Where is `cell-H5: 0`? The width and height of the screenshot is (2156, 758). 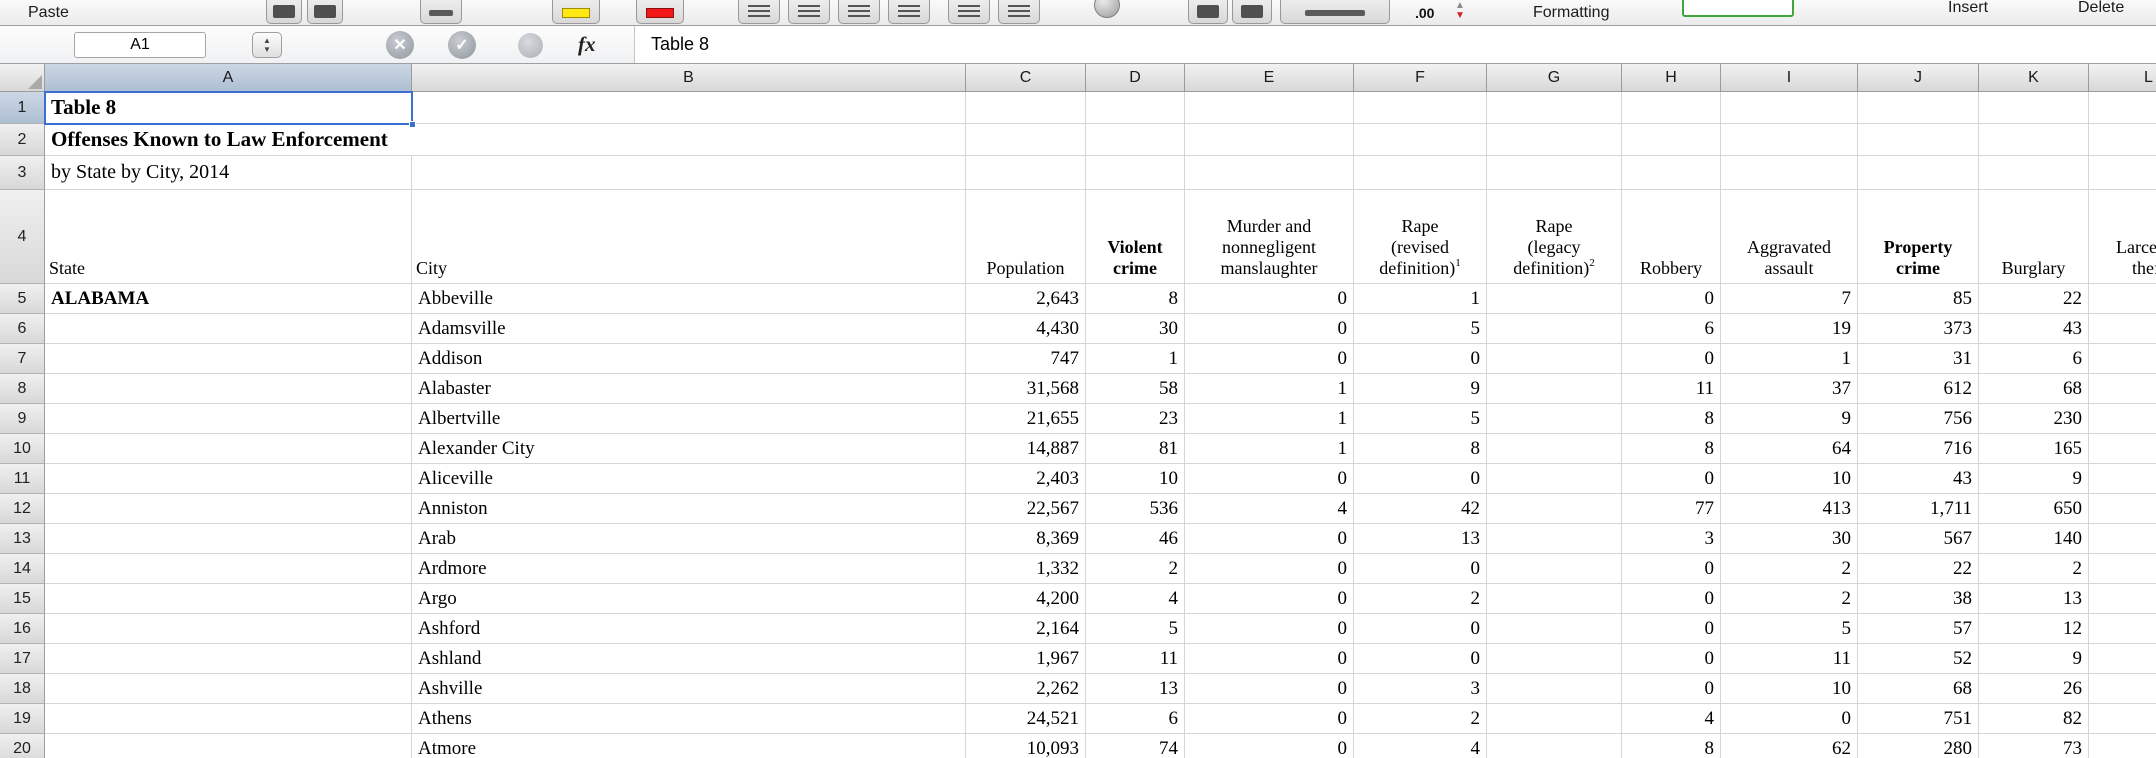 cell-H5: 0 is located at coordinates (1671, 299).